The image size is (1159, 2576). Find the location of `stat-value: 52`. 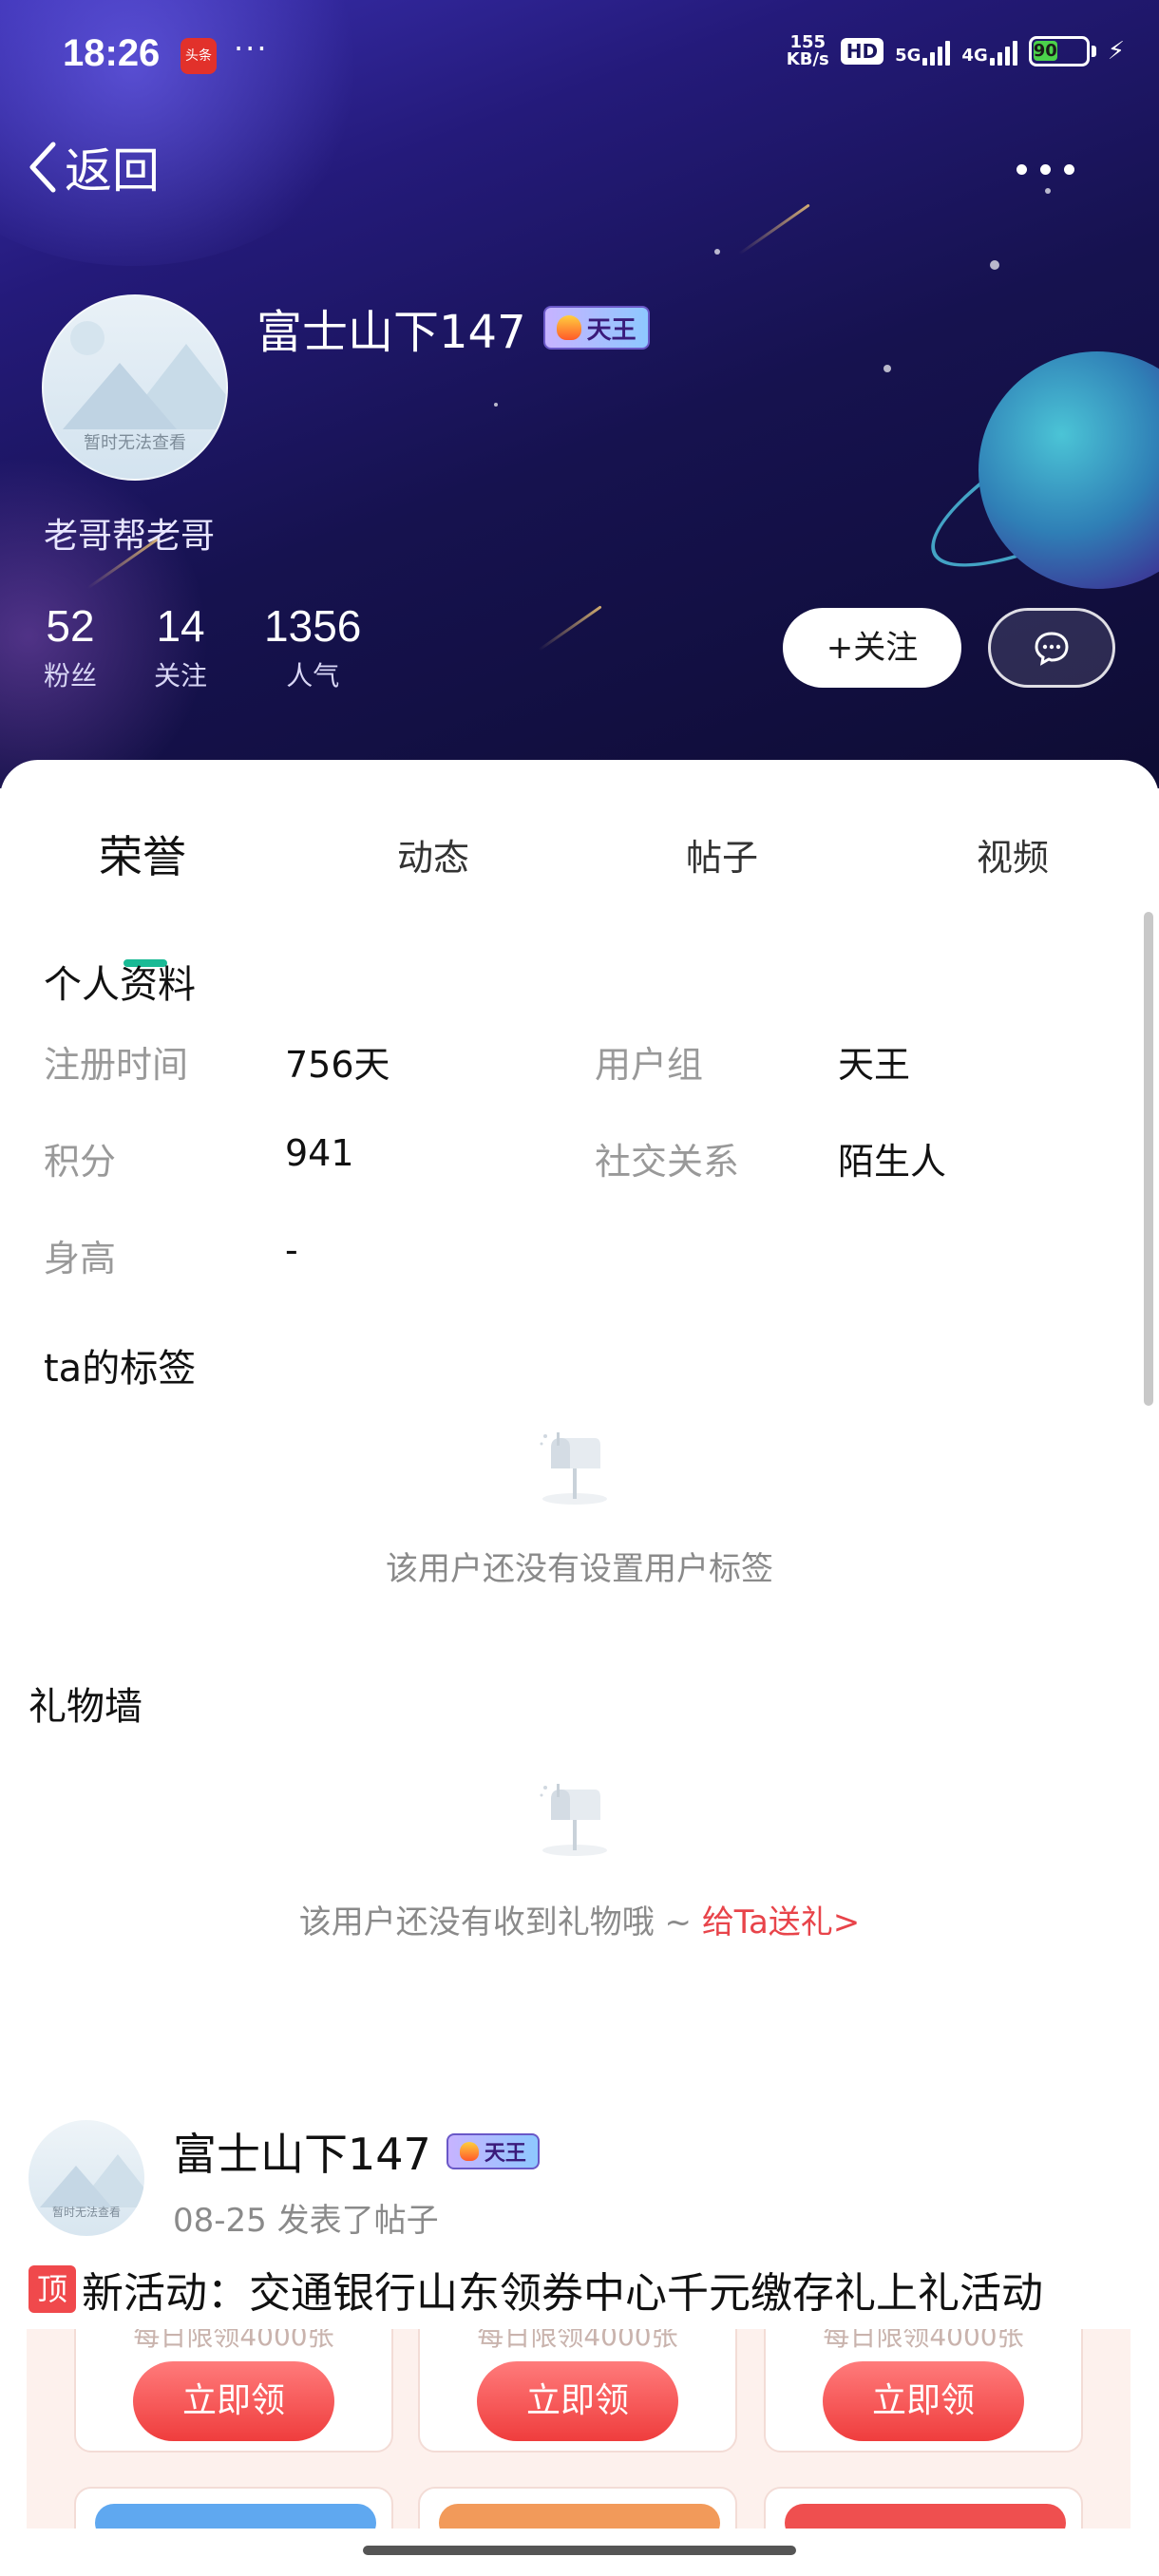

stat-value: 52 is located at coordinates (70, 626).